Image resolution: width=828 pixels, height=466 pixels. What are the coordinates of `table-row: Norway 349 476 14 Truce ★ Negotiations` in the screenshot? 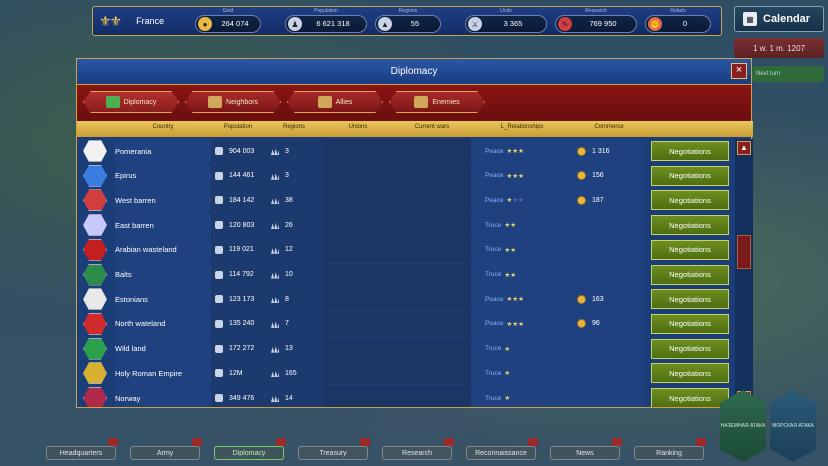 It's located at (404, 396).